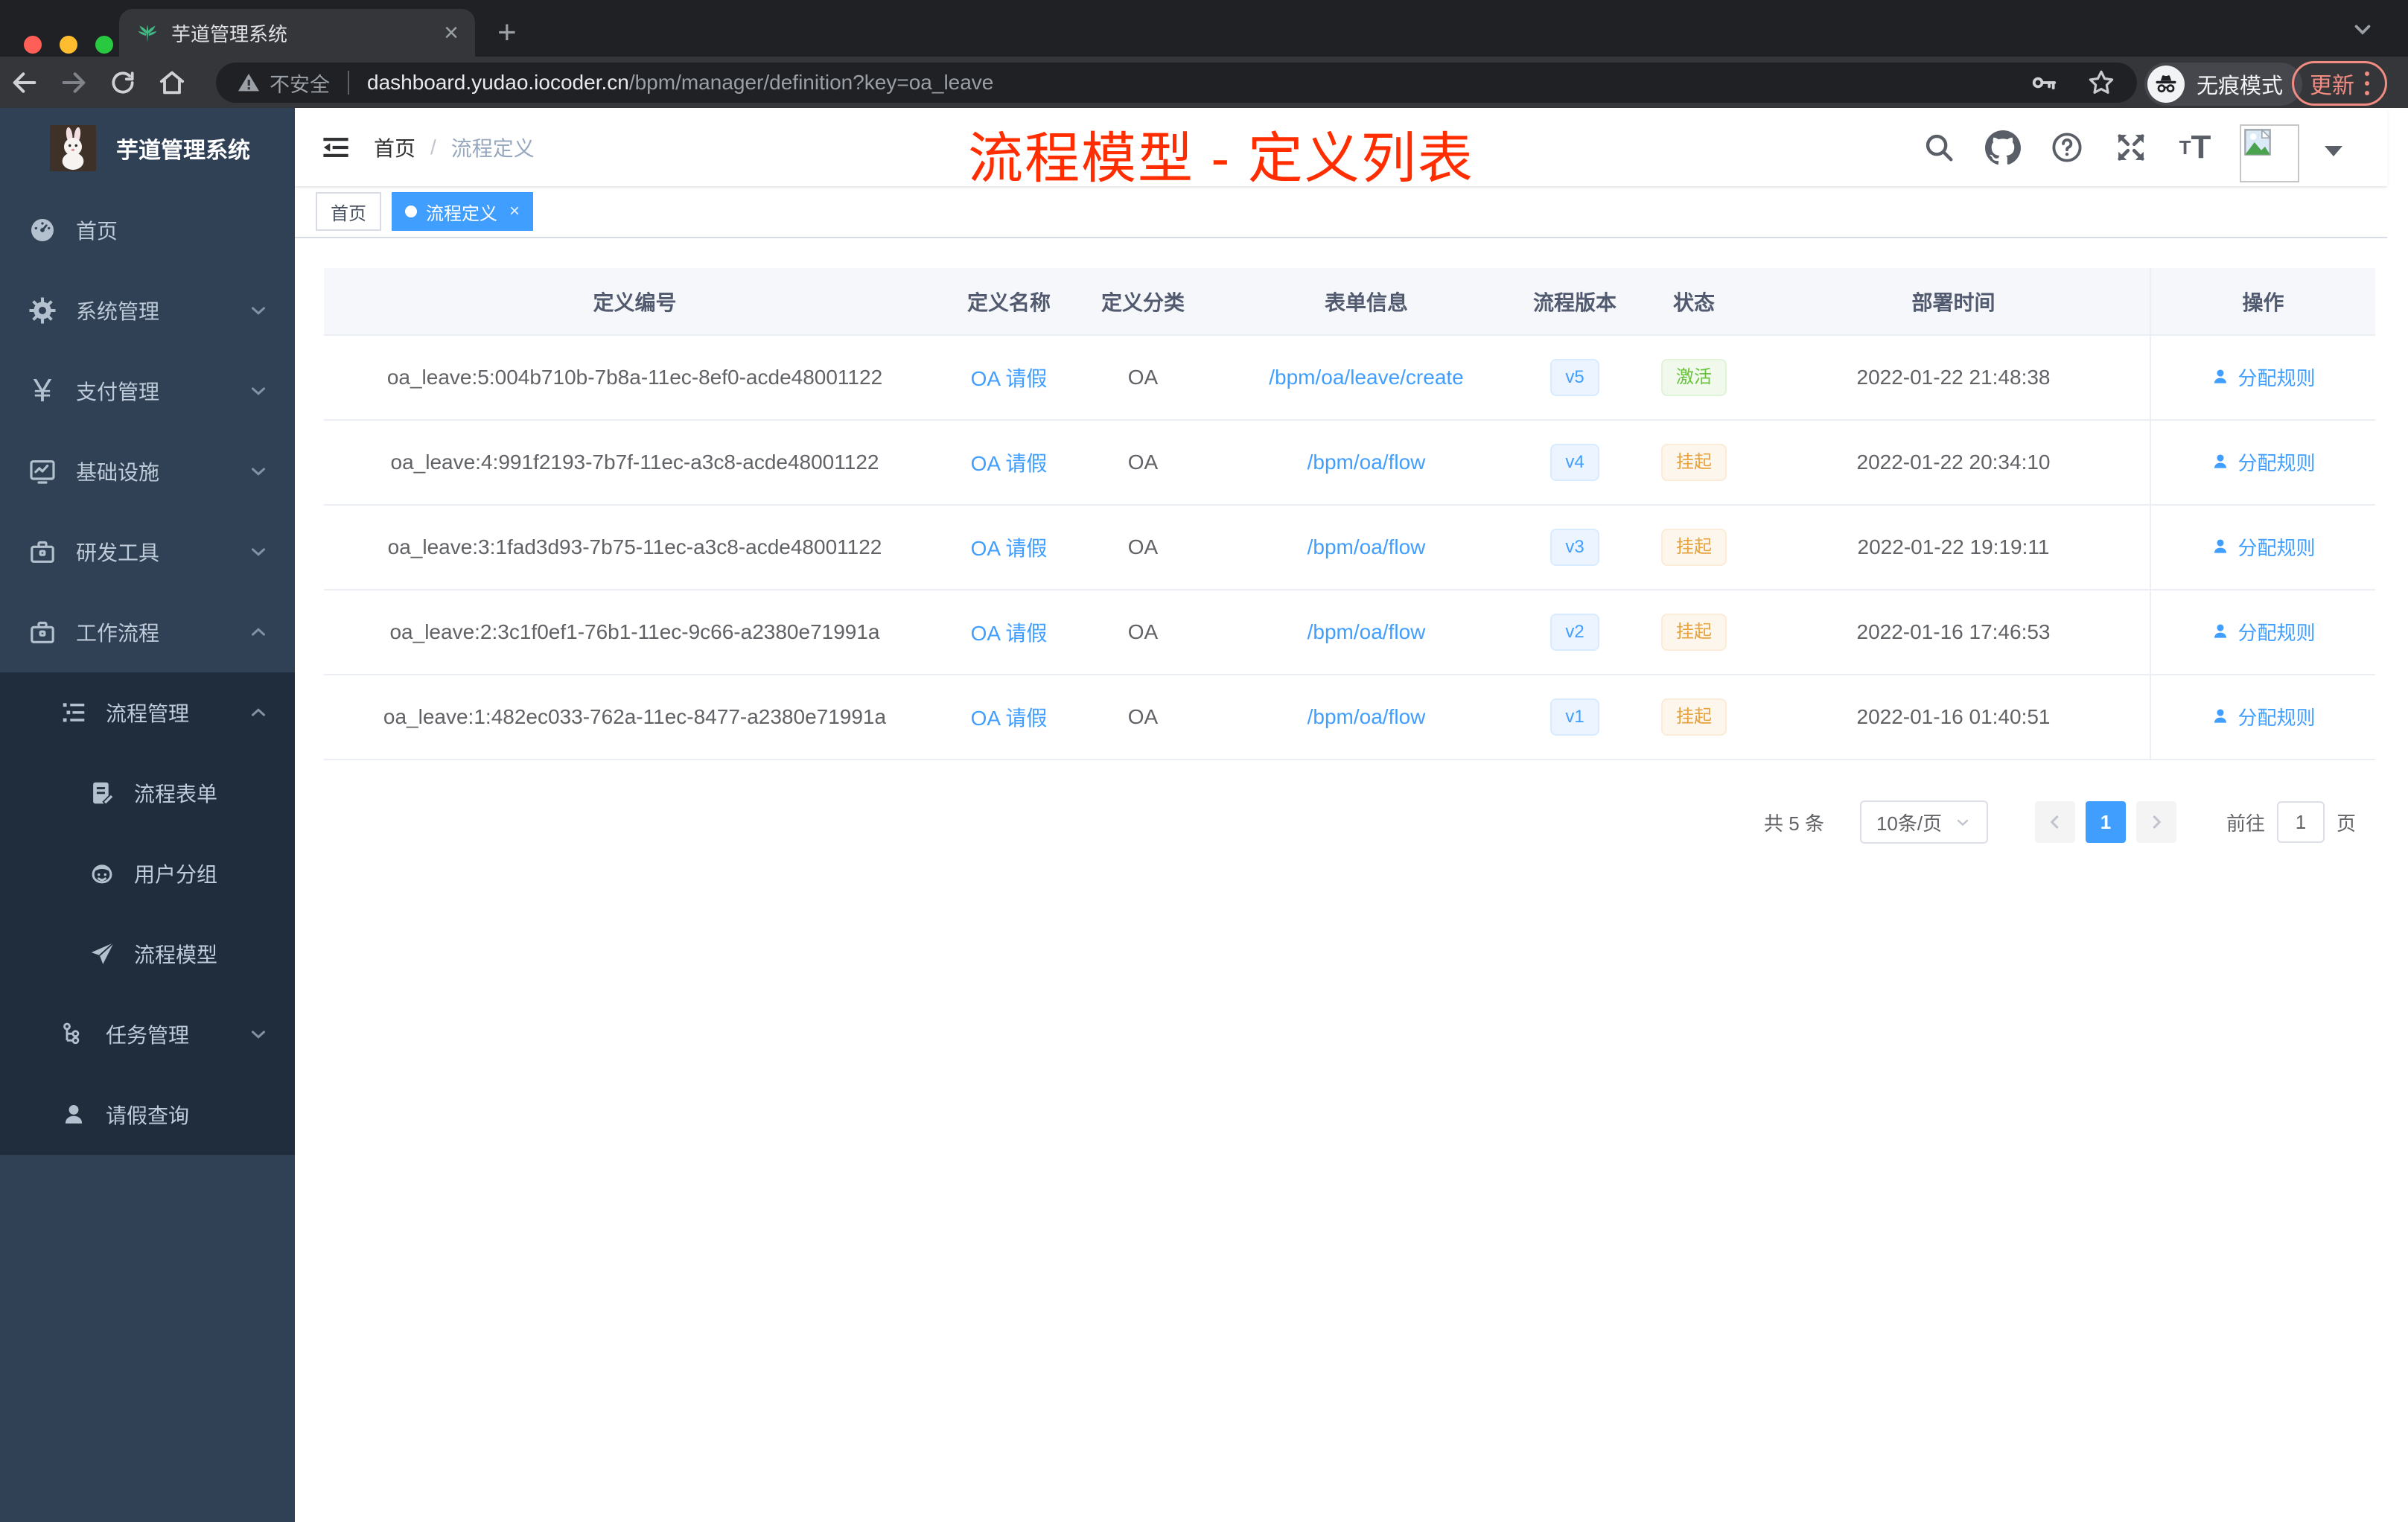  What do you see at coordinates (2155, 822) in the screenshot?
I see `next-page-button` at bounding box center [2155, 822].